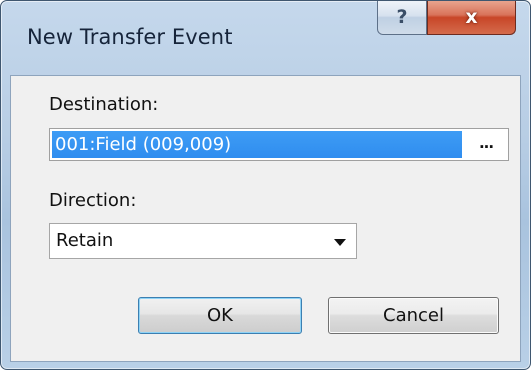 This screenshot has width=531, height=370. What do you see at coordinates (220, 315) in the screenshot?
I see `ok-button: OK` at bounding box center [220, 315].